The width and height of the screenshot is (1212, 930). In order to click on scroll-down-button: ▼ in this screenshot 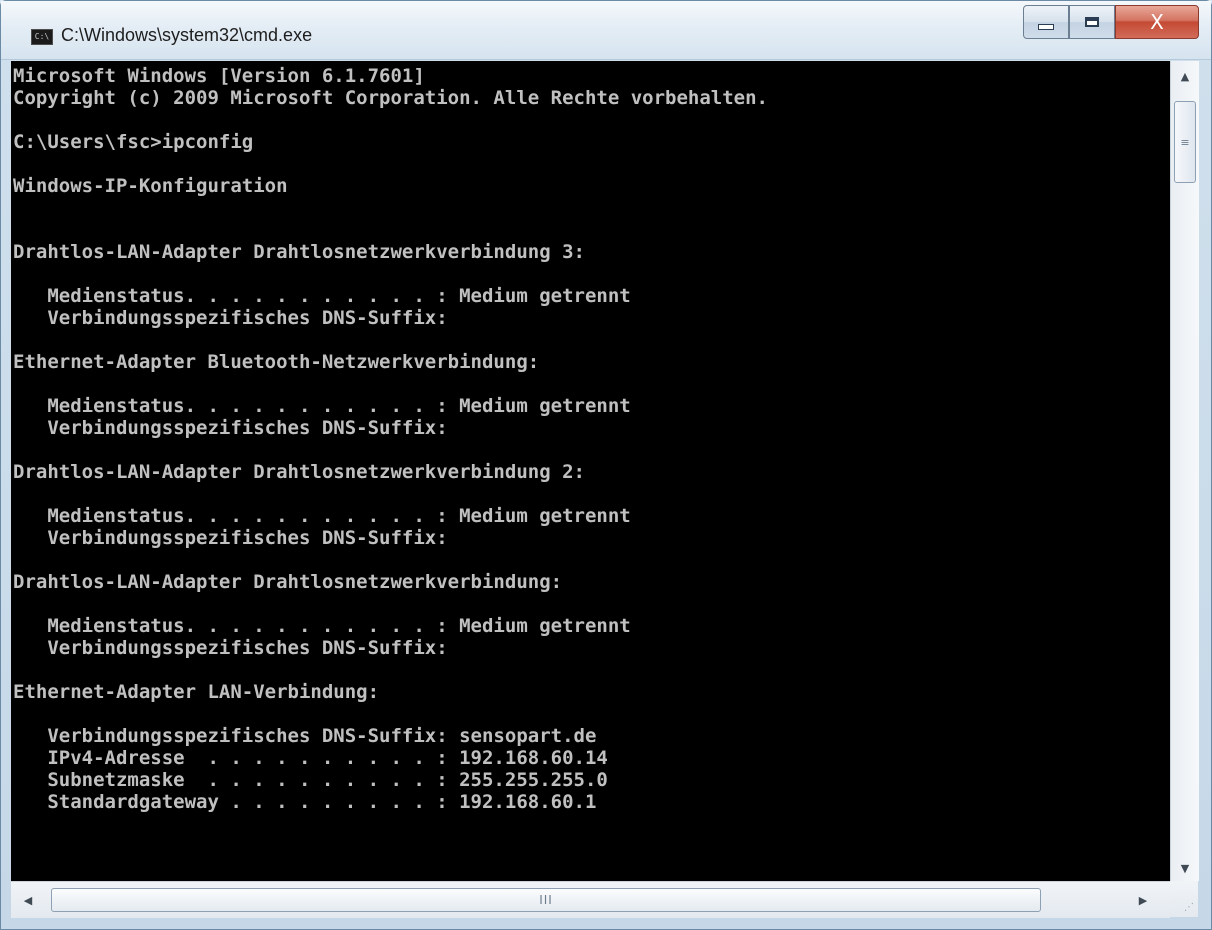, I will do `click(1185, 868)`.